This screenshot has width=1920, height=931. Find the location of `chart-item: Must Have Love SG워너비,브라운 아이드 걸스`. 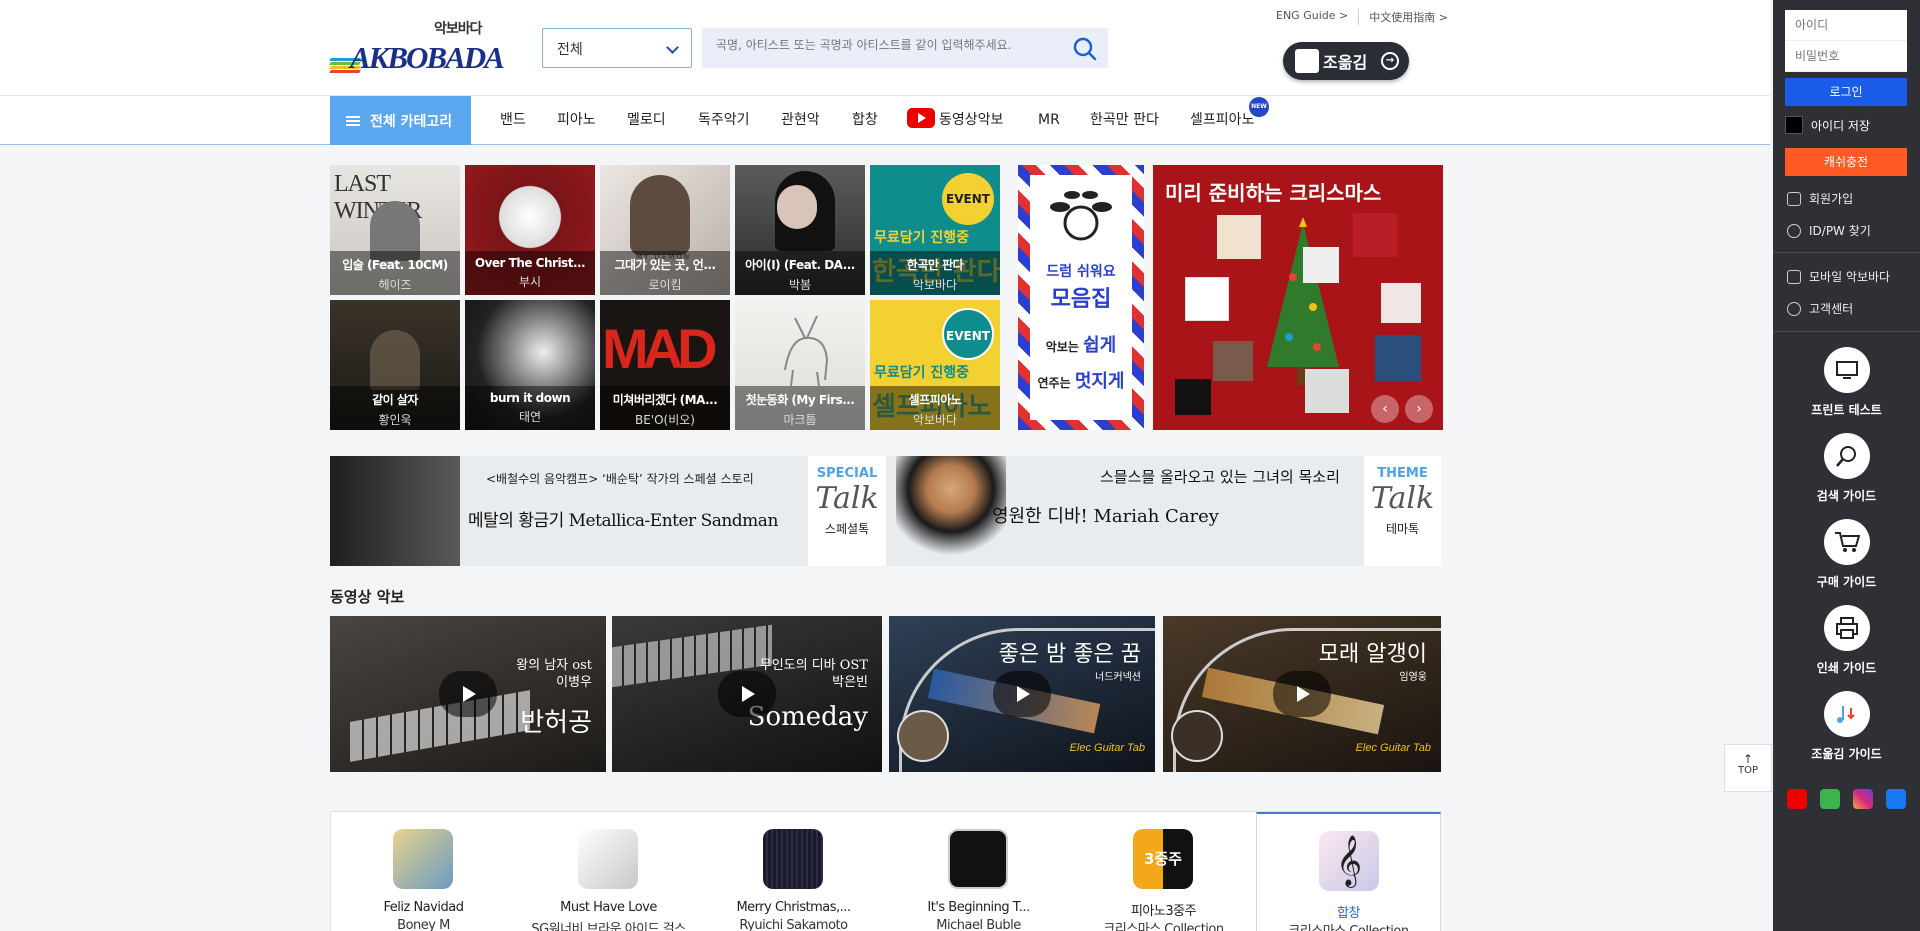

chart-item: Must Have Love SG워너비,브라운 아이드 걸스 is located at coordinates (608, 871).